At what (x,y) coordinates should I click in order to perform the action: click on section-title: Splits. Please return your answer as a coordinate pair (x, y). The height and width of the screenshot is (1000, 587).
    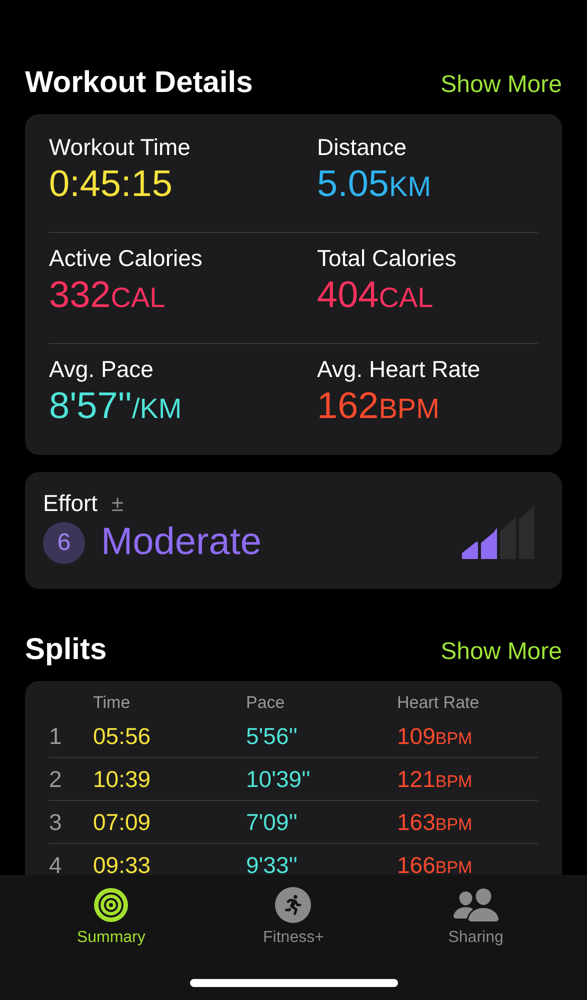
    Looking at the image, I should click on (66, 650).